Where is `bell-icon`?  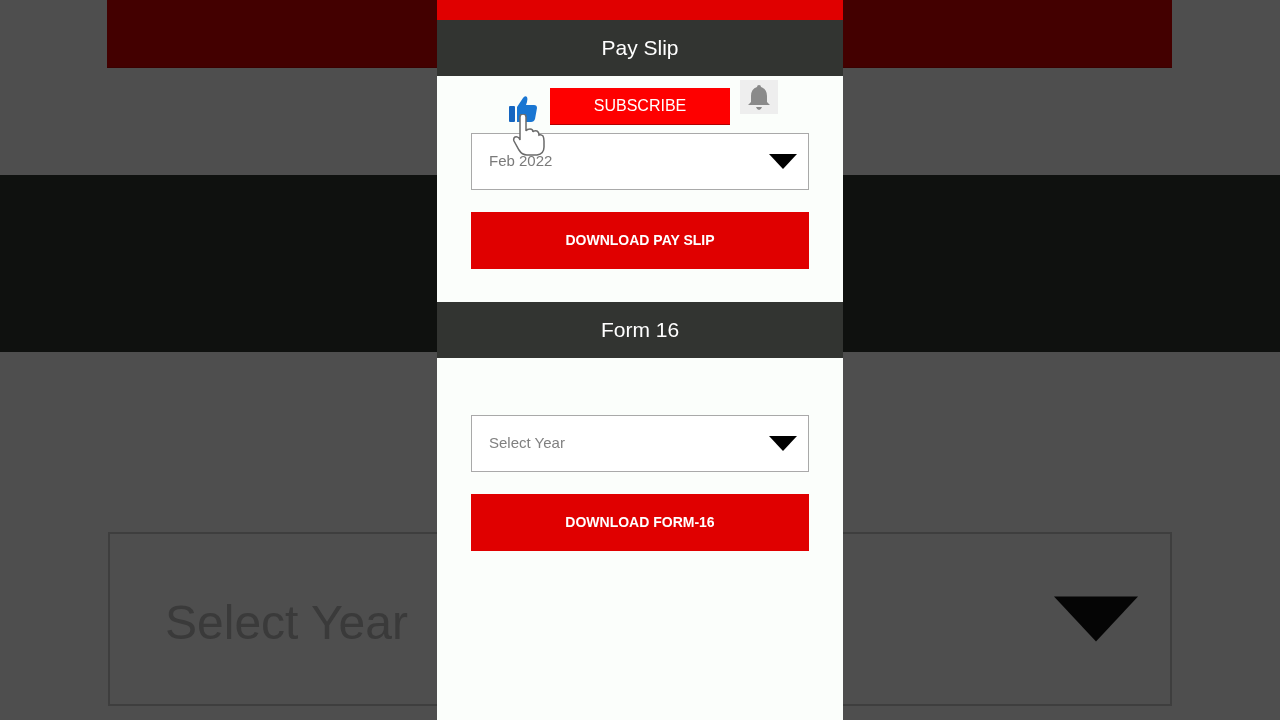 bell-icon is located at coordinates (759, 97).